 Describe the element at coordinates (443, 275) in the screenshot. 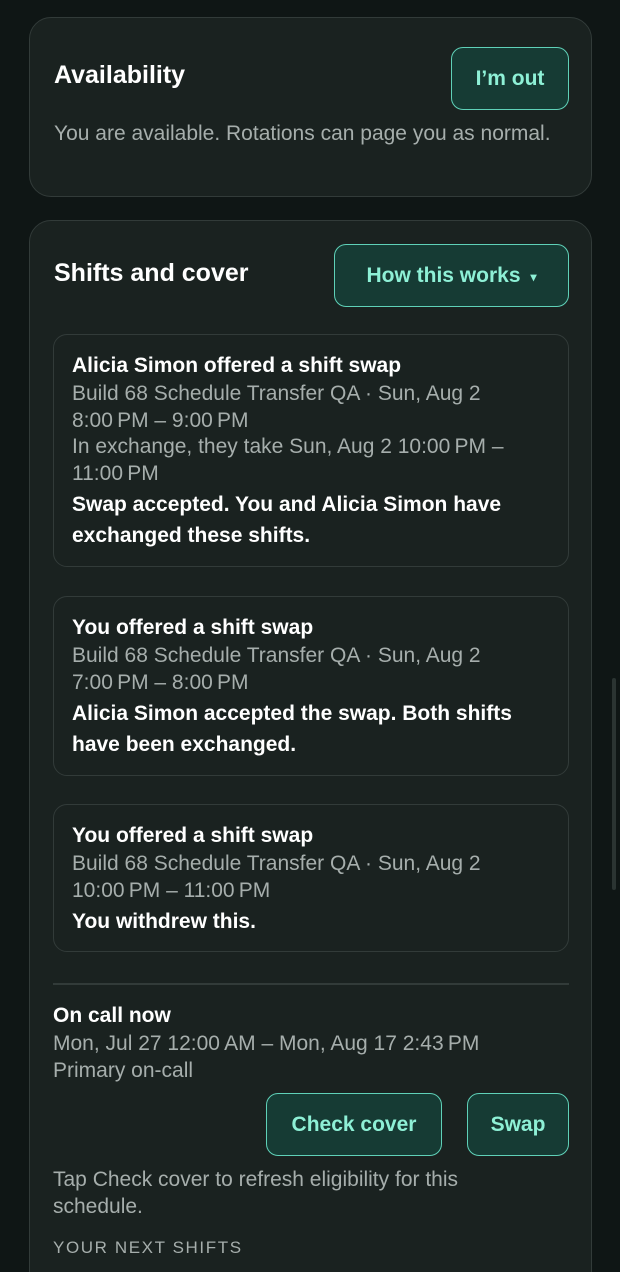

I see `how-this-works-label: How this works` at that location.